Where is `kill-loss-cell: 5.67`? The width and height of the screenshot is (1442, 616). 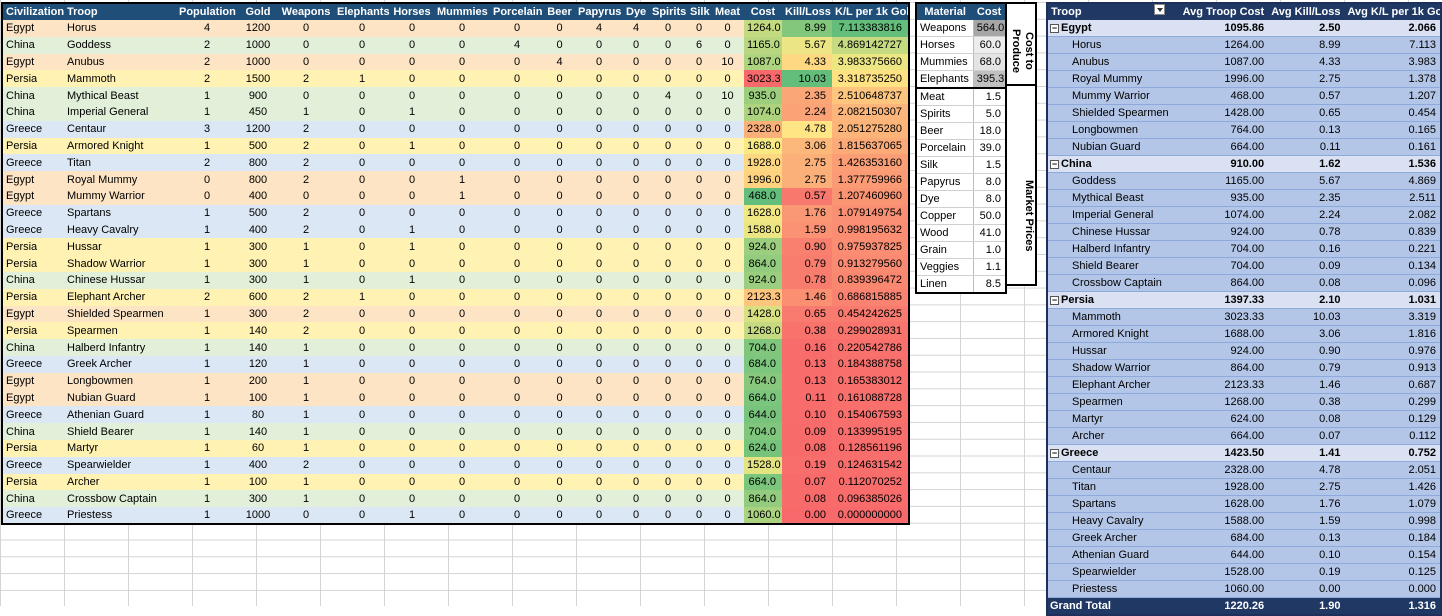 kill-loss-cell: 5.67 is located at coordinates (807, 45).